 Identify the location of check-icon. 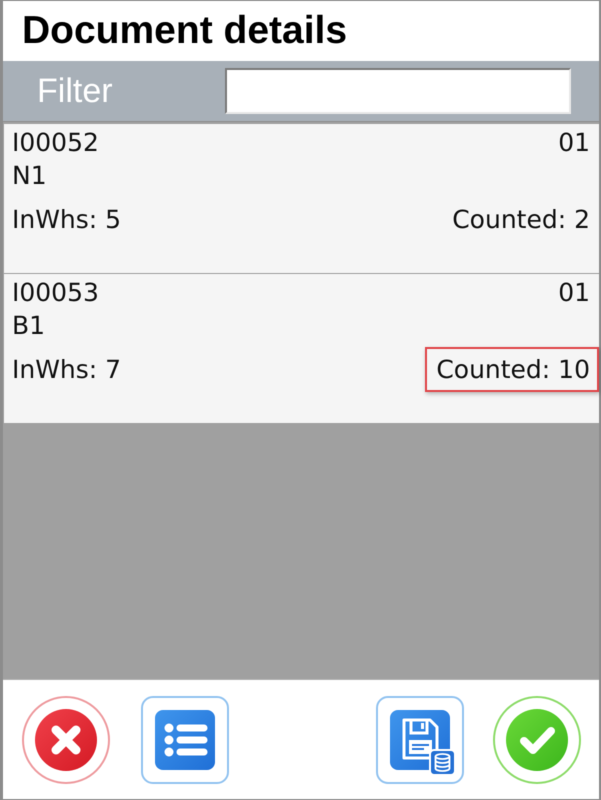
(537, 739).